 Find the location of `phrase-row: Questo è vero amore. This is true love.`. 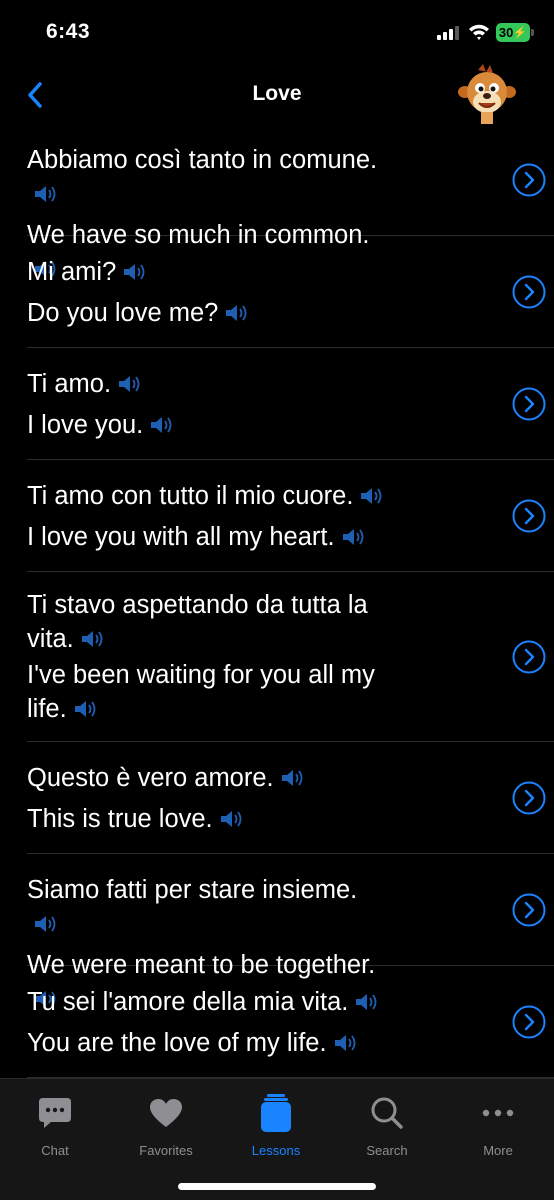

phrase-row: Questo è vero amore. This is true love. is located at coordinates (290, 798).